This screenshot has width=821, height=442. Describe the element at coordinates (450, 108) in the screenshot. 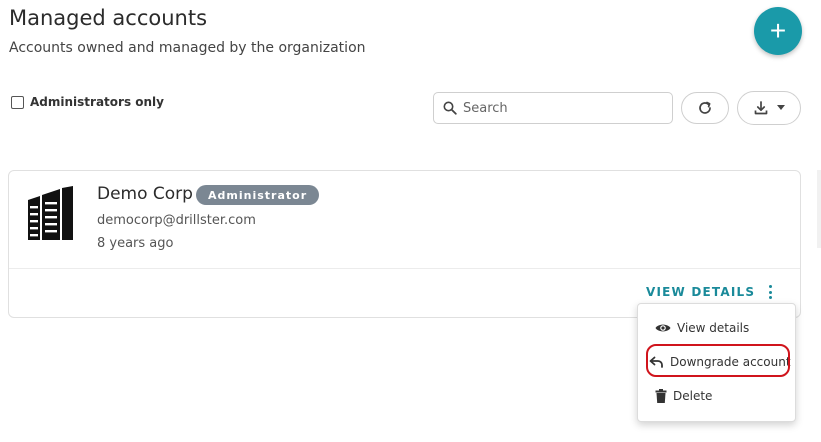

I see `search-icon` at that location.